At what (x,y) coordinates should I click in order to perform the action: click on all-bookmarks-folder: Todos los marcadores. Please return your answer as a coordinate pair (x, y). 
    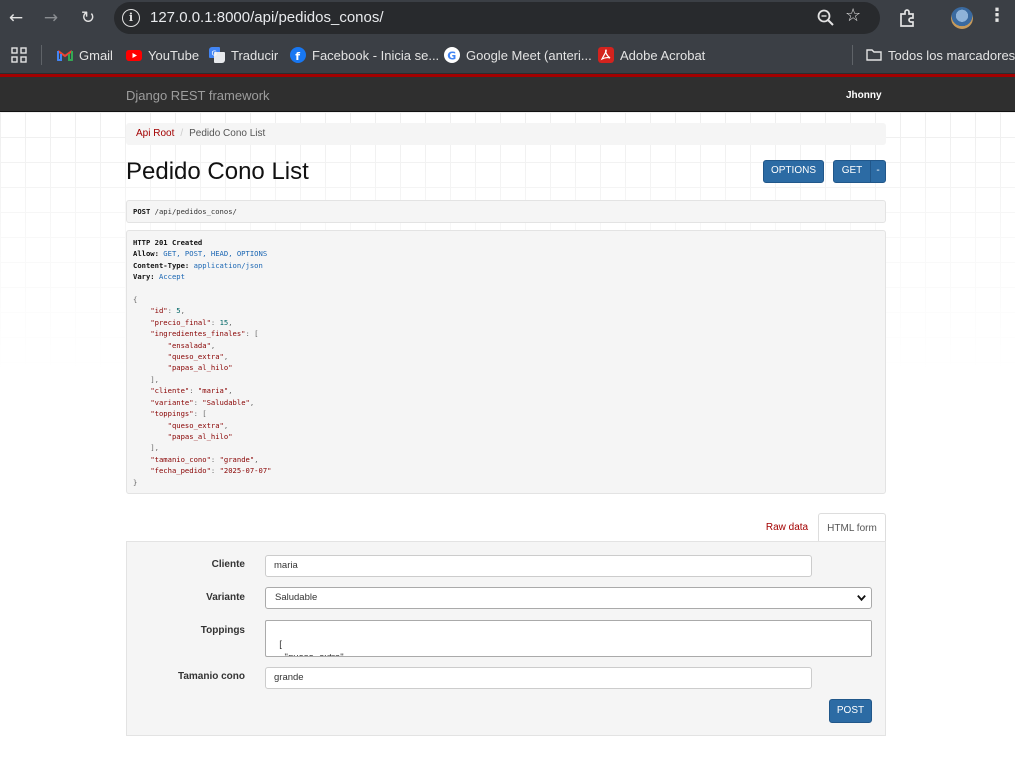
    Looking at the image, I should click on (940, 55).